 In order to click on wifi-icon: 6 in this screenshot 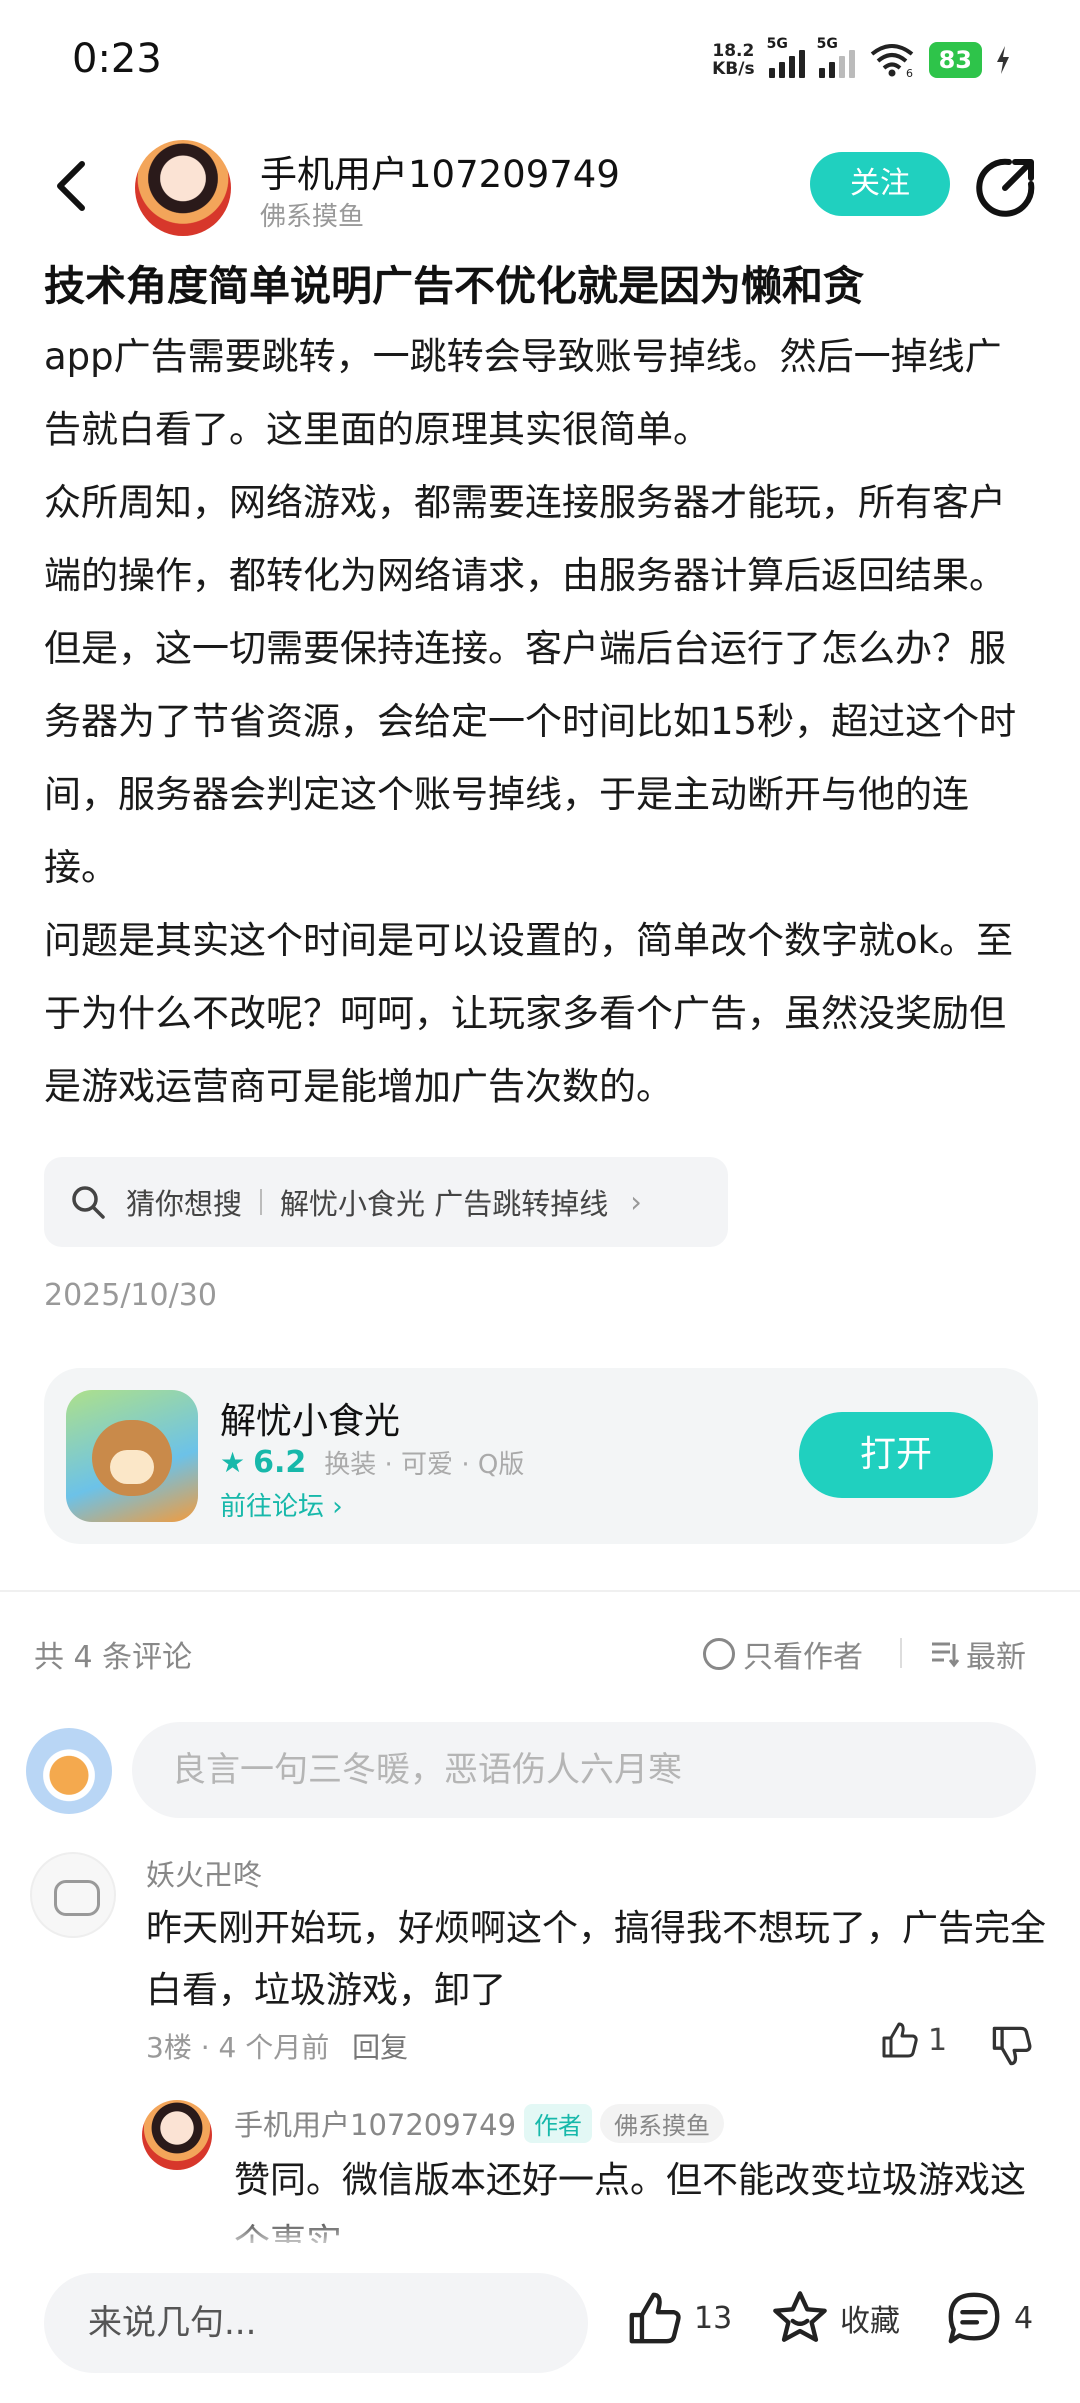, I will do `click(891, 61)`.